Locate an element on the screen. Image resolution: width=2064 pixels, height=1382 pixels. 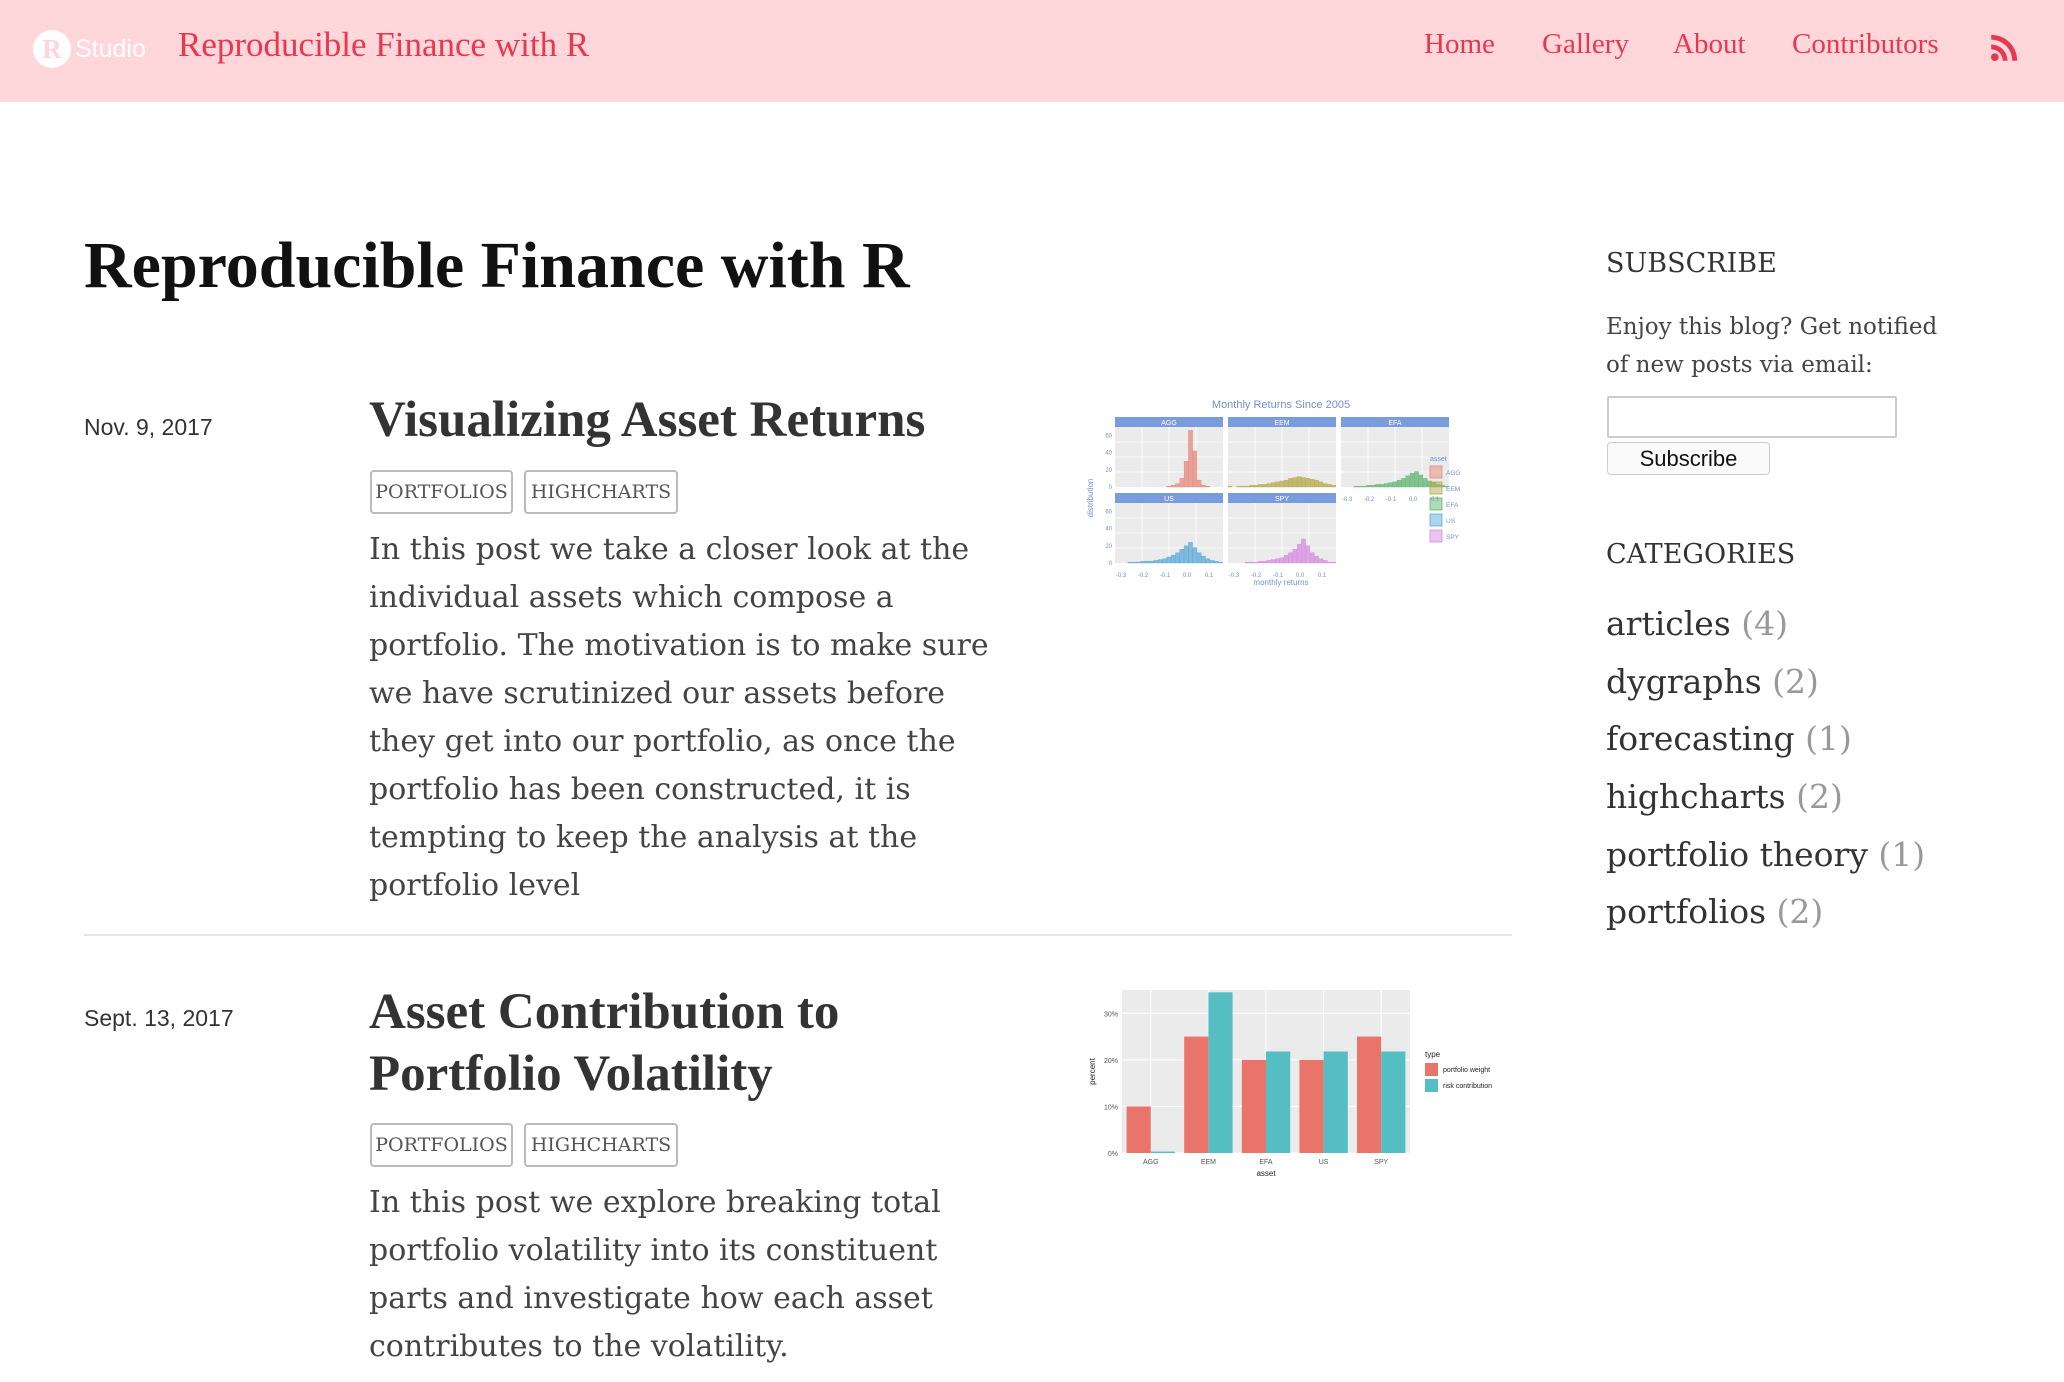
category-link: dygraphs (2) is located at coordinates (1712, 681).